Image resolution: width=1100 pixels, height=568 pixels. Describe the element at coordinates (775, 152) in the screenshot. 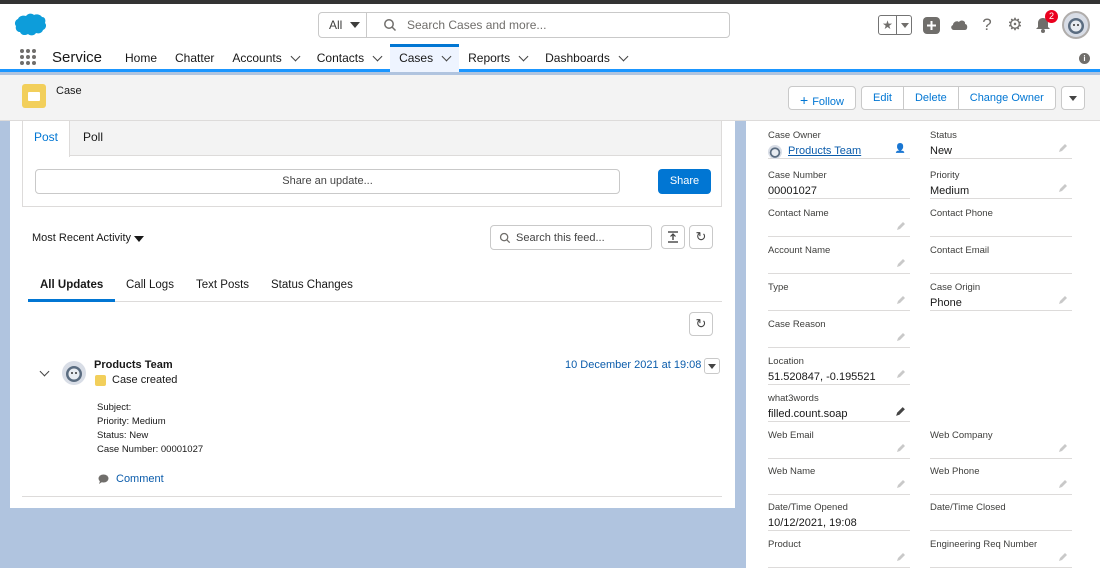

I see `owner-avatar` at that location.